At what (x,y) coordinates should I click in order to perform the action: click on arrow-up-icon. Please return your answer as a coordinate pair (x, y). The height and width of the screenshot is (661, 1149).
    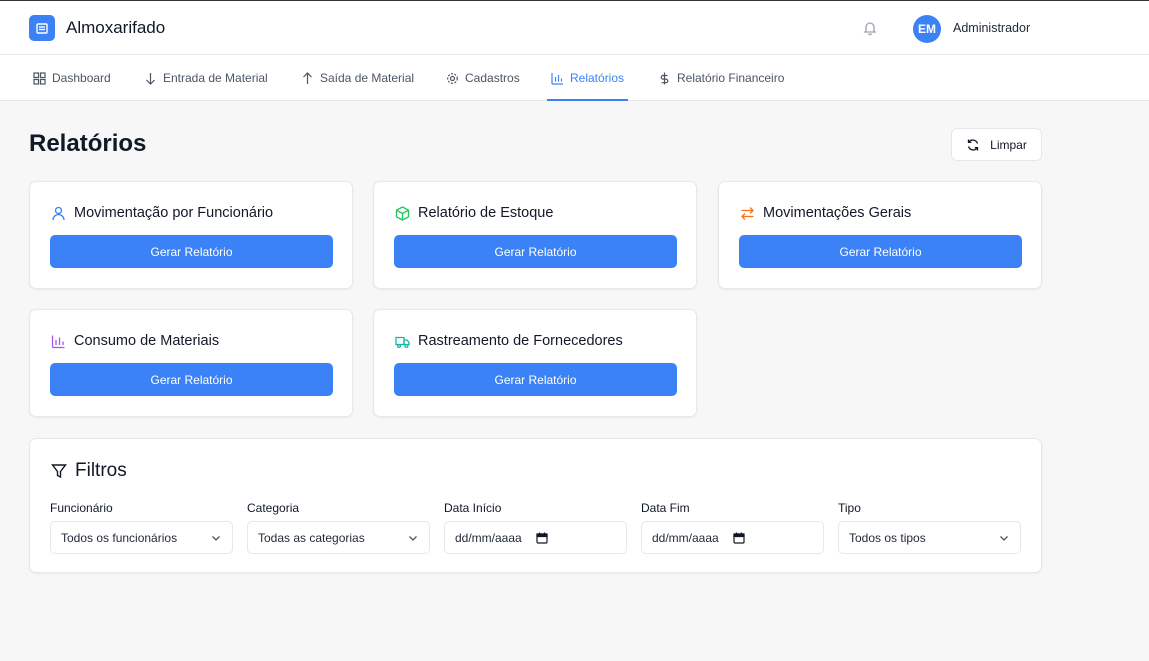
    Looking at the image, I should click on (307, 77).